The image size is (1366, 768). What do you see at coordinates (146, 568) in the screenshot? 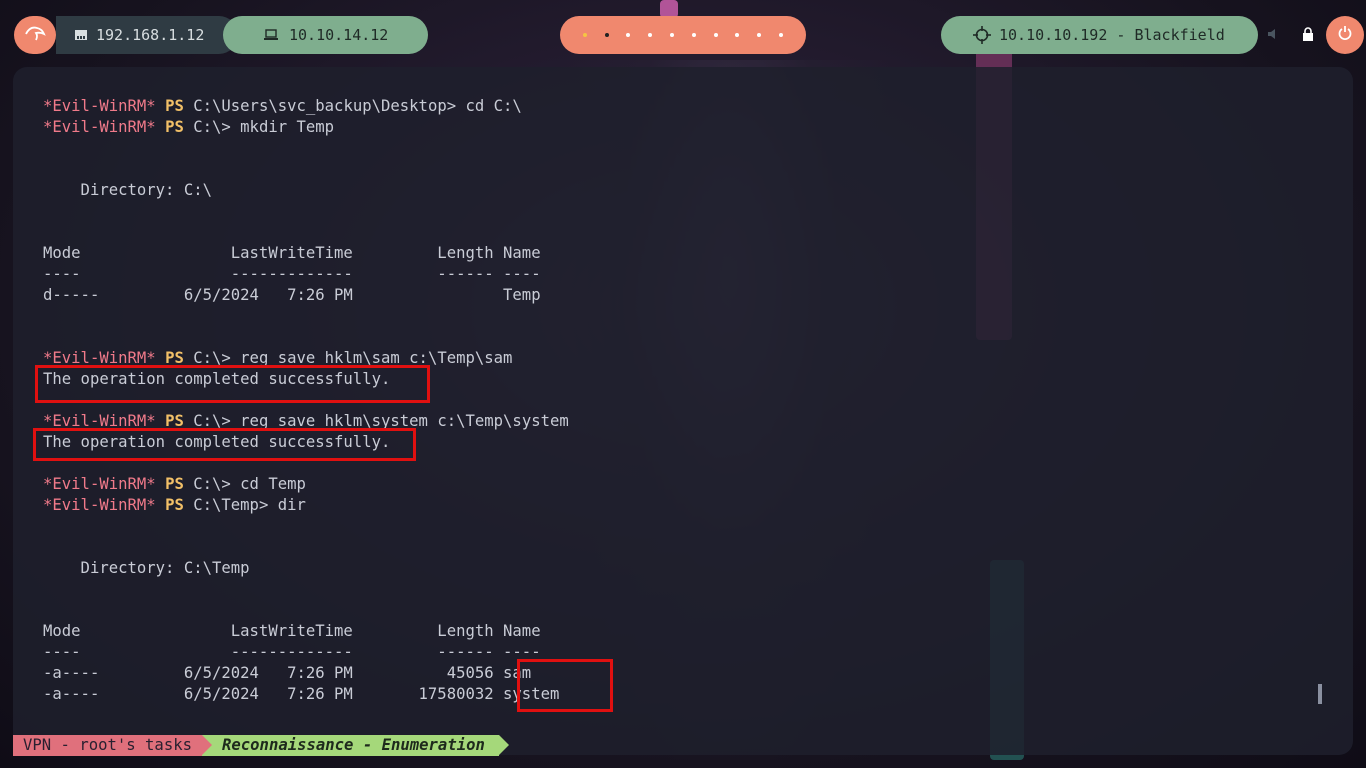
I see `terminal-line: Directory: C:\Temp` at bounding box center [146, 568].